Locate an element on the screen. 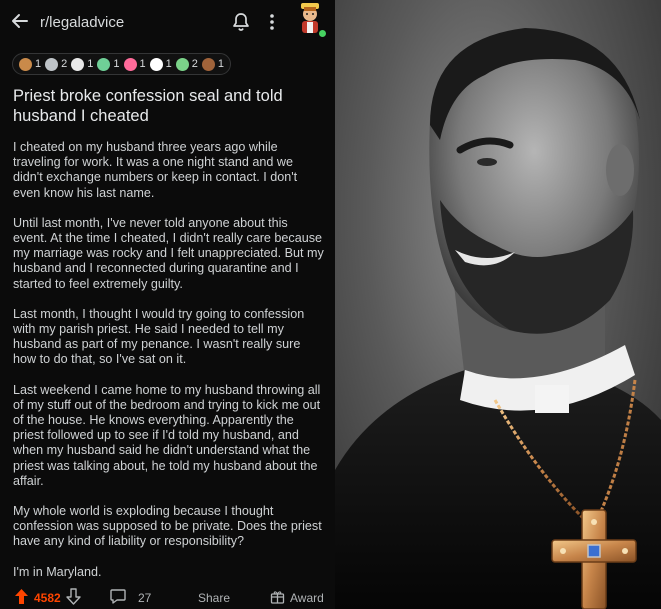 This screenshot has height=609, width=661. post-action-bar: 4582 27 Share Award is located at coordinates (167, 597).